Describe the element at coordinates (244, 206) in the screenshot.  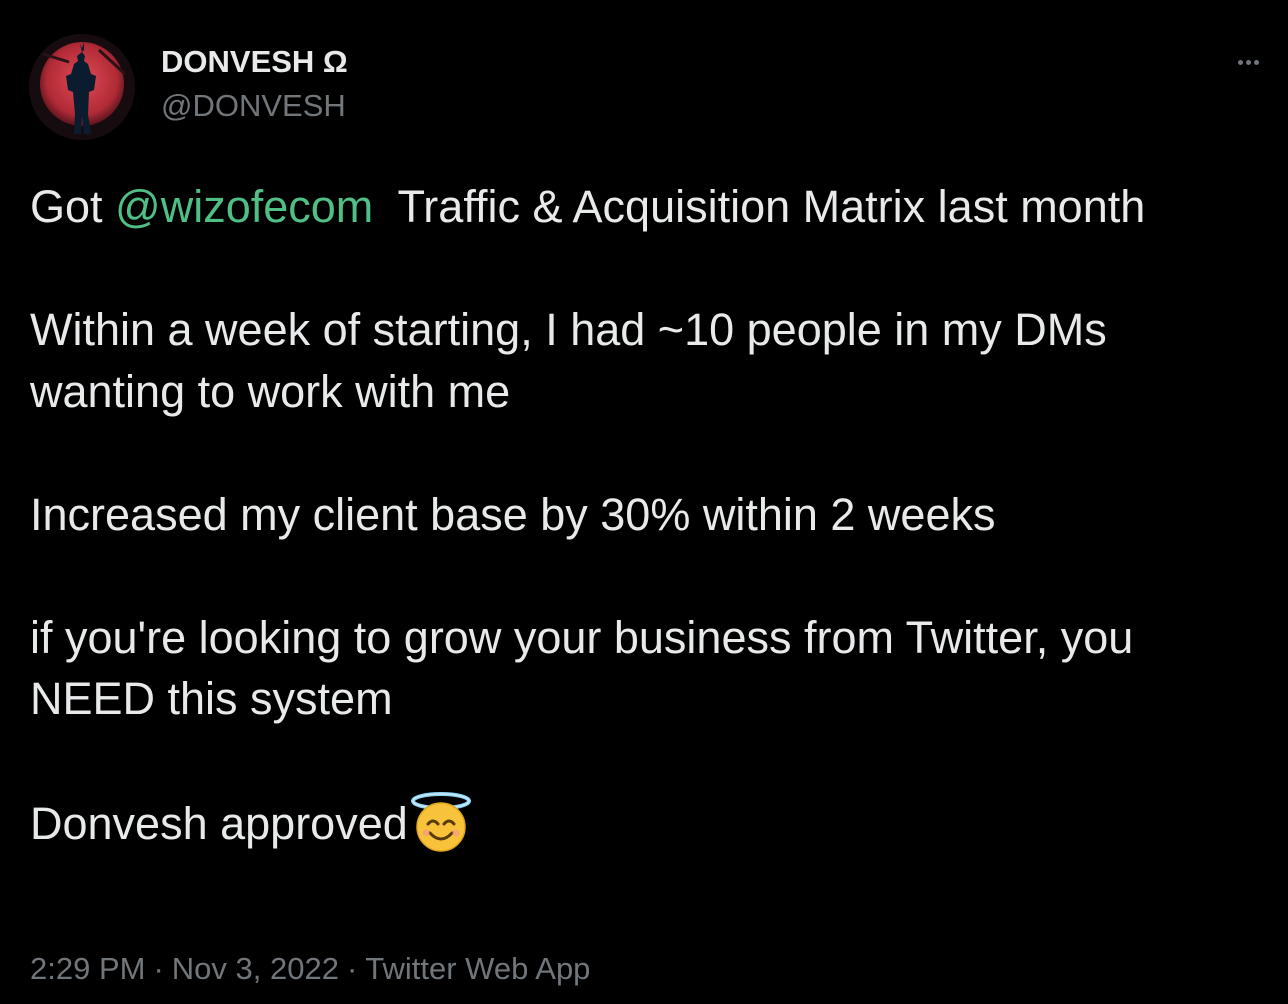
I see `mention-link: @wizofecom` at that location.